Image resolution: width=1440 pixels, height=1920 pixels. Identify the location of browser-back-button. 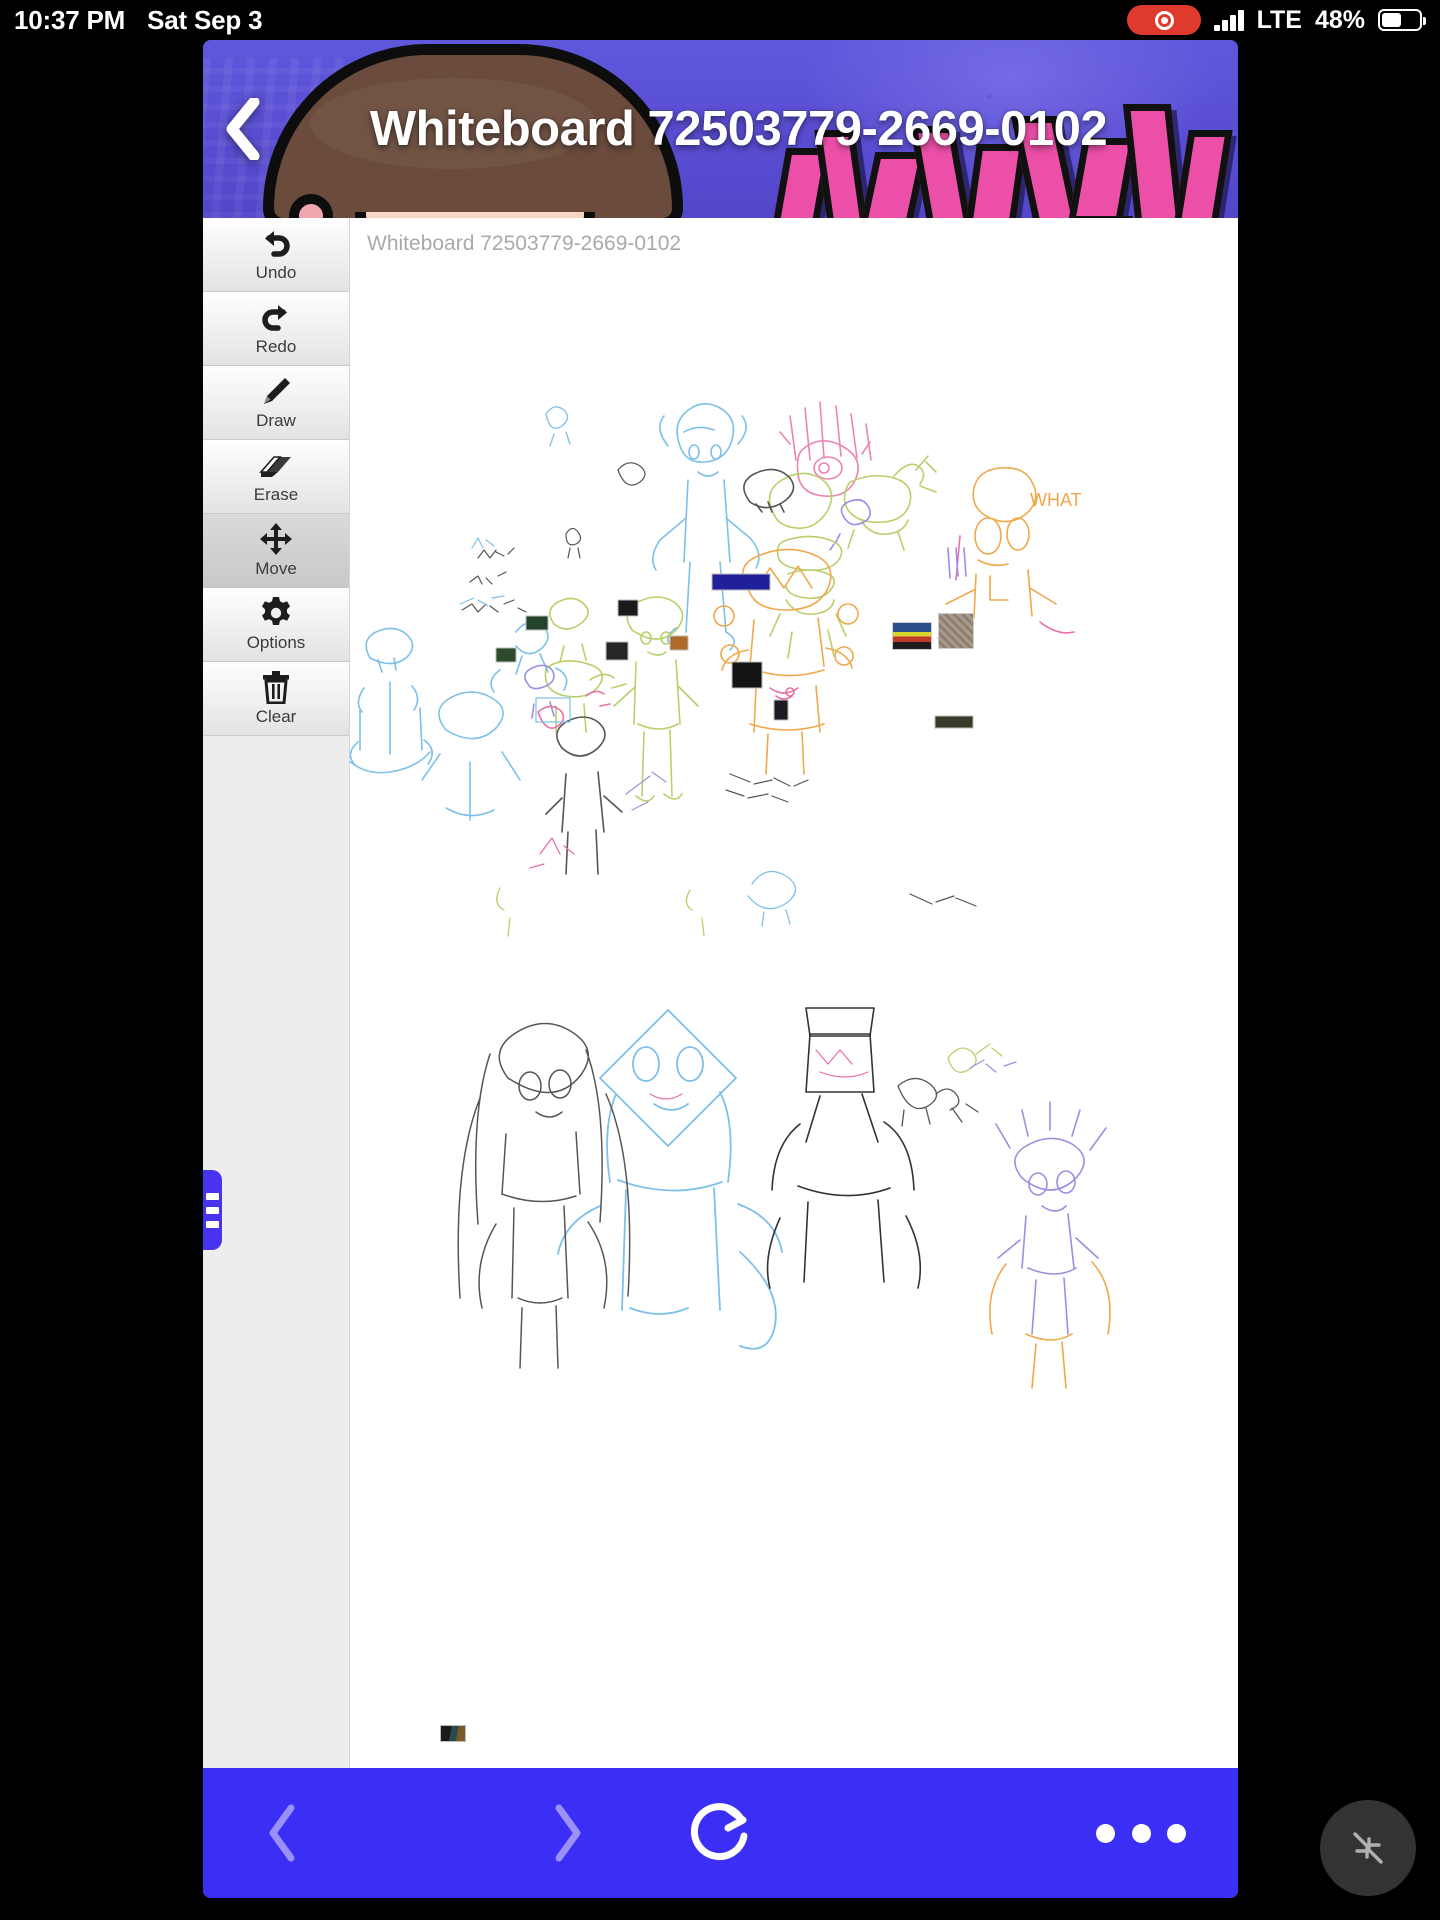
(282, 1833).